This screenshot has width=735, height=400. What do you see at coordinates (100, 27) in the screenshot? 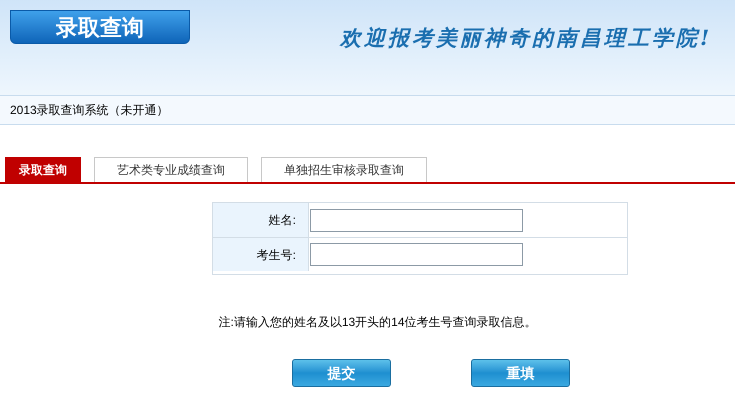
I see `banner-title: 录取查询` at bounding box center [100, 27].